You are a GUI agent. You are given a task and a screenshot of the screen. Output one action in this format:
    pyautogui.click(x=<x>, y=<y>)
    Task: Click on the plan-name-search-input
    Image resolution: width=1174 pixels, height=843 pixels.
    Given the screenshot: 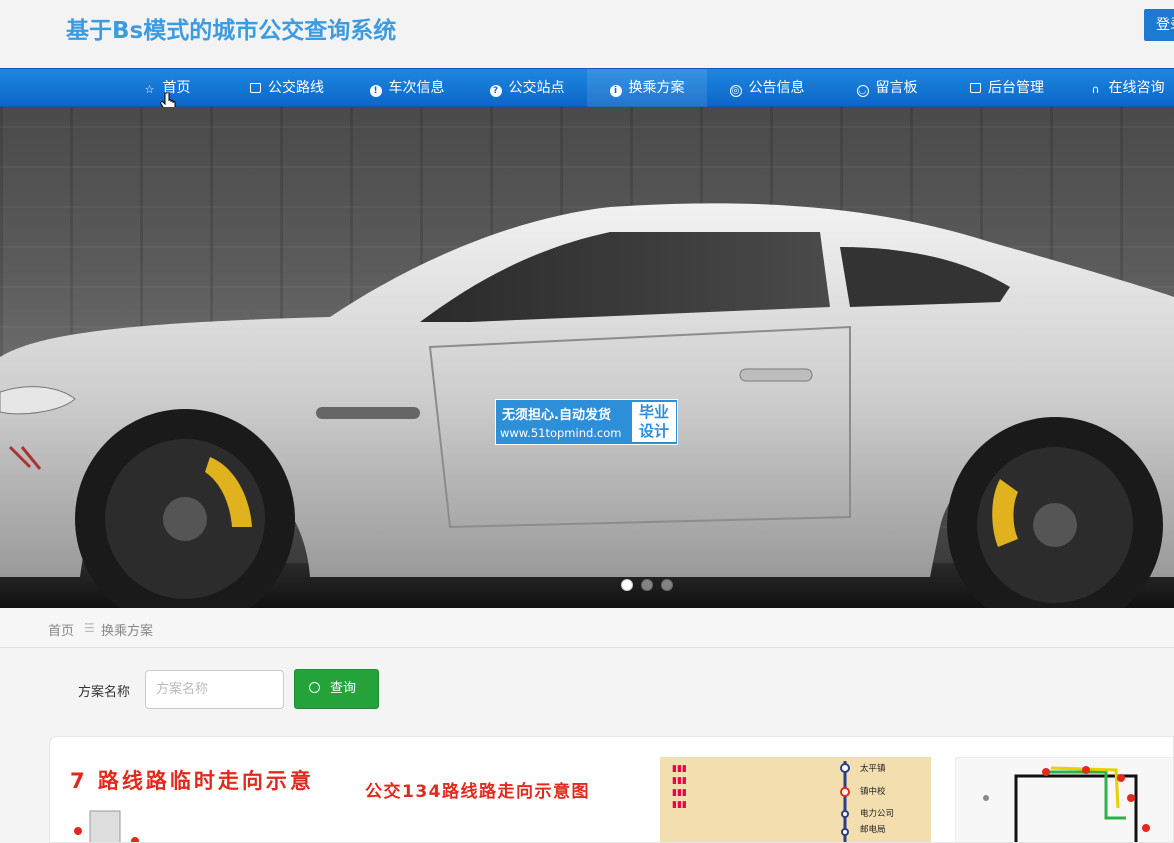 What is the action you would take?
    pyautogui.click(x=214, y=689)
    